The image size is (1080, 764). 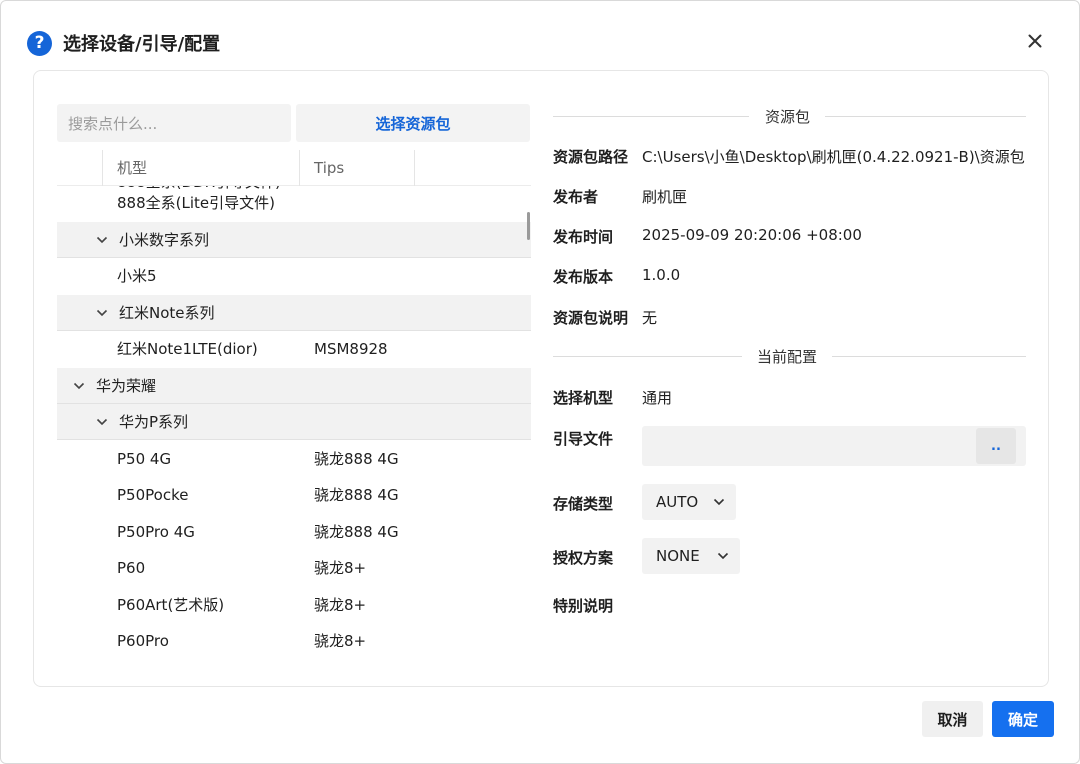 I want to click on storage-type-label: 存储类型, so click(x=583, y=504).